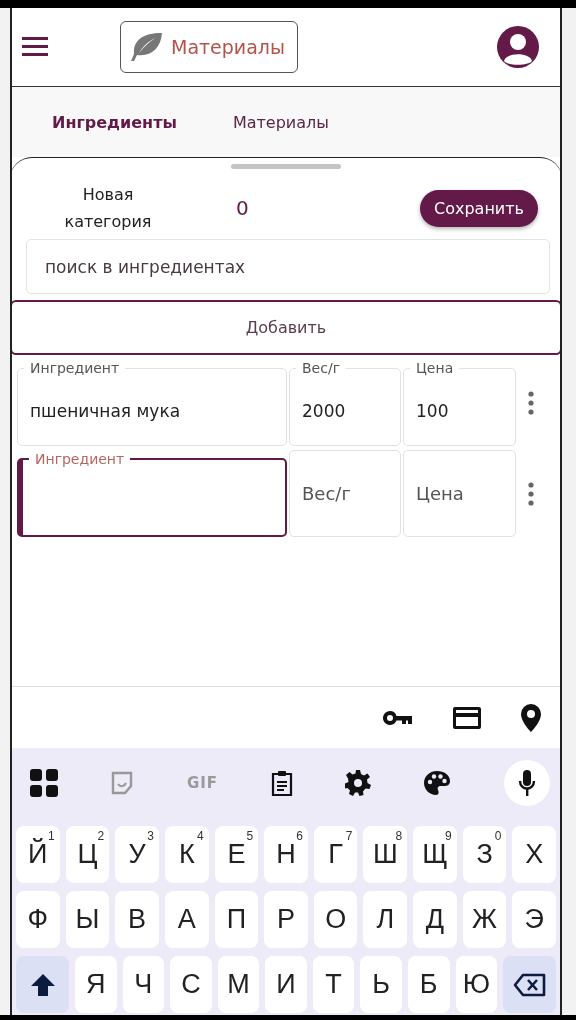 The image size is (576, 1020). Describe the element at coordinates (286, 854) in the screenshot. I see `letter-key: Н 6` at that location.